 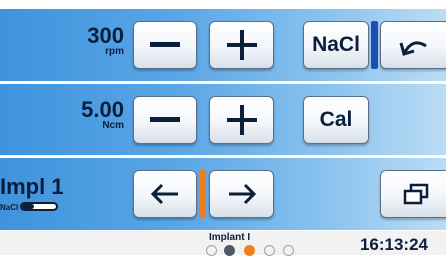 What do you see at coordinates (223, 243) in the screenshot?
I see `status-bar: Implant I 16:13:24` at bounding box center [223, 243].